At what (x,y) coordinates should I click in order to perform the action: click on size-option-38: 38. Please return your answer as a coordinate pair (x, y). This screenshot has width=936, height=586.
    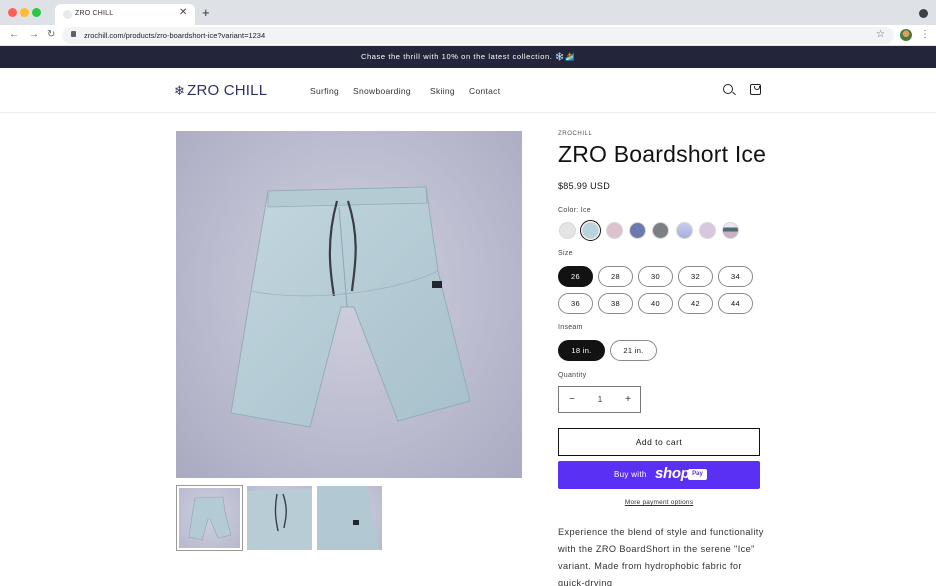
    Looking at the image, I should click on (615, 303).